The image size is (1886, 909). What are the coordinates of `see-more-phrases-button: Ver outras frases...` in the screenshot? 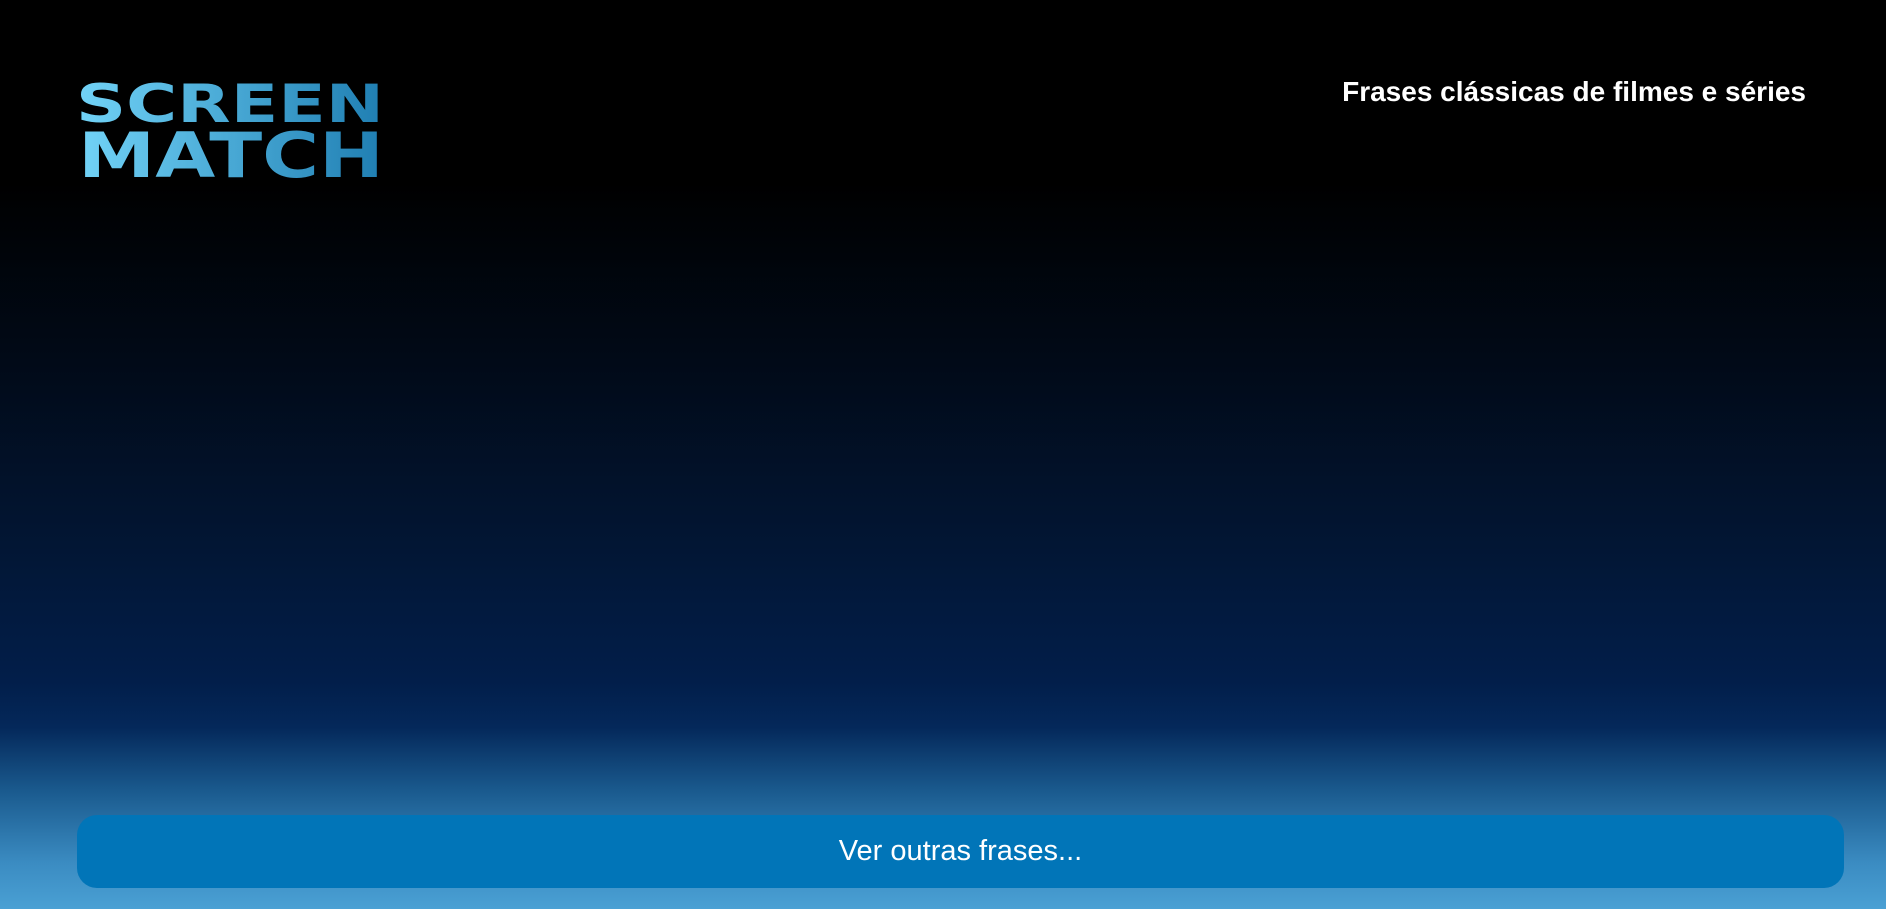 It's located at (960, 851).